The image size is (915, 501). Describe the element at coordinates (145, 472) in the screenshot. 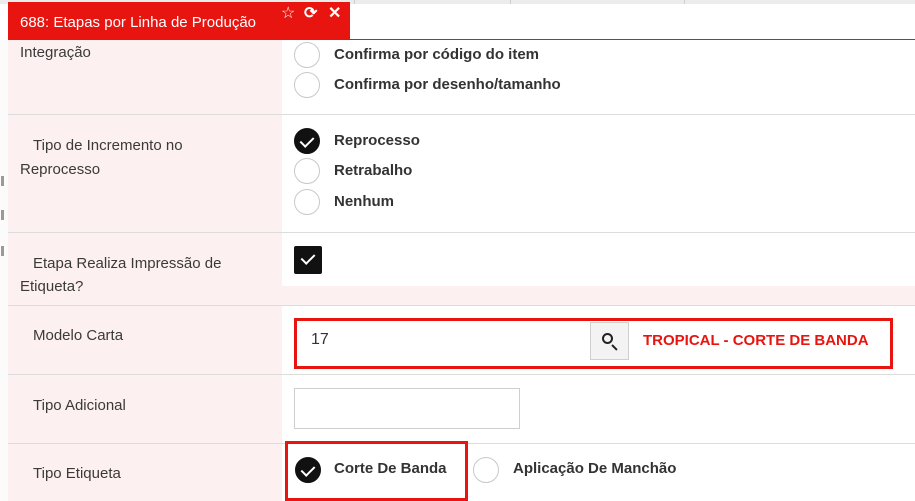

I see `label-cell: Tipo Etiqueta` at that location.